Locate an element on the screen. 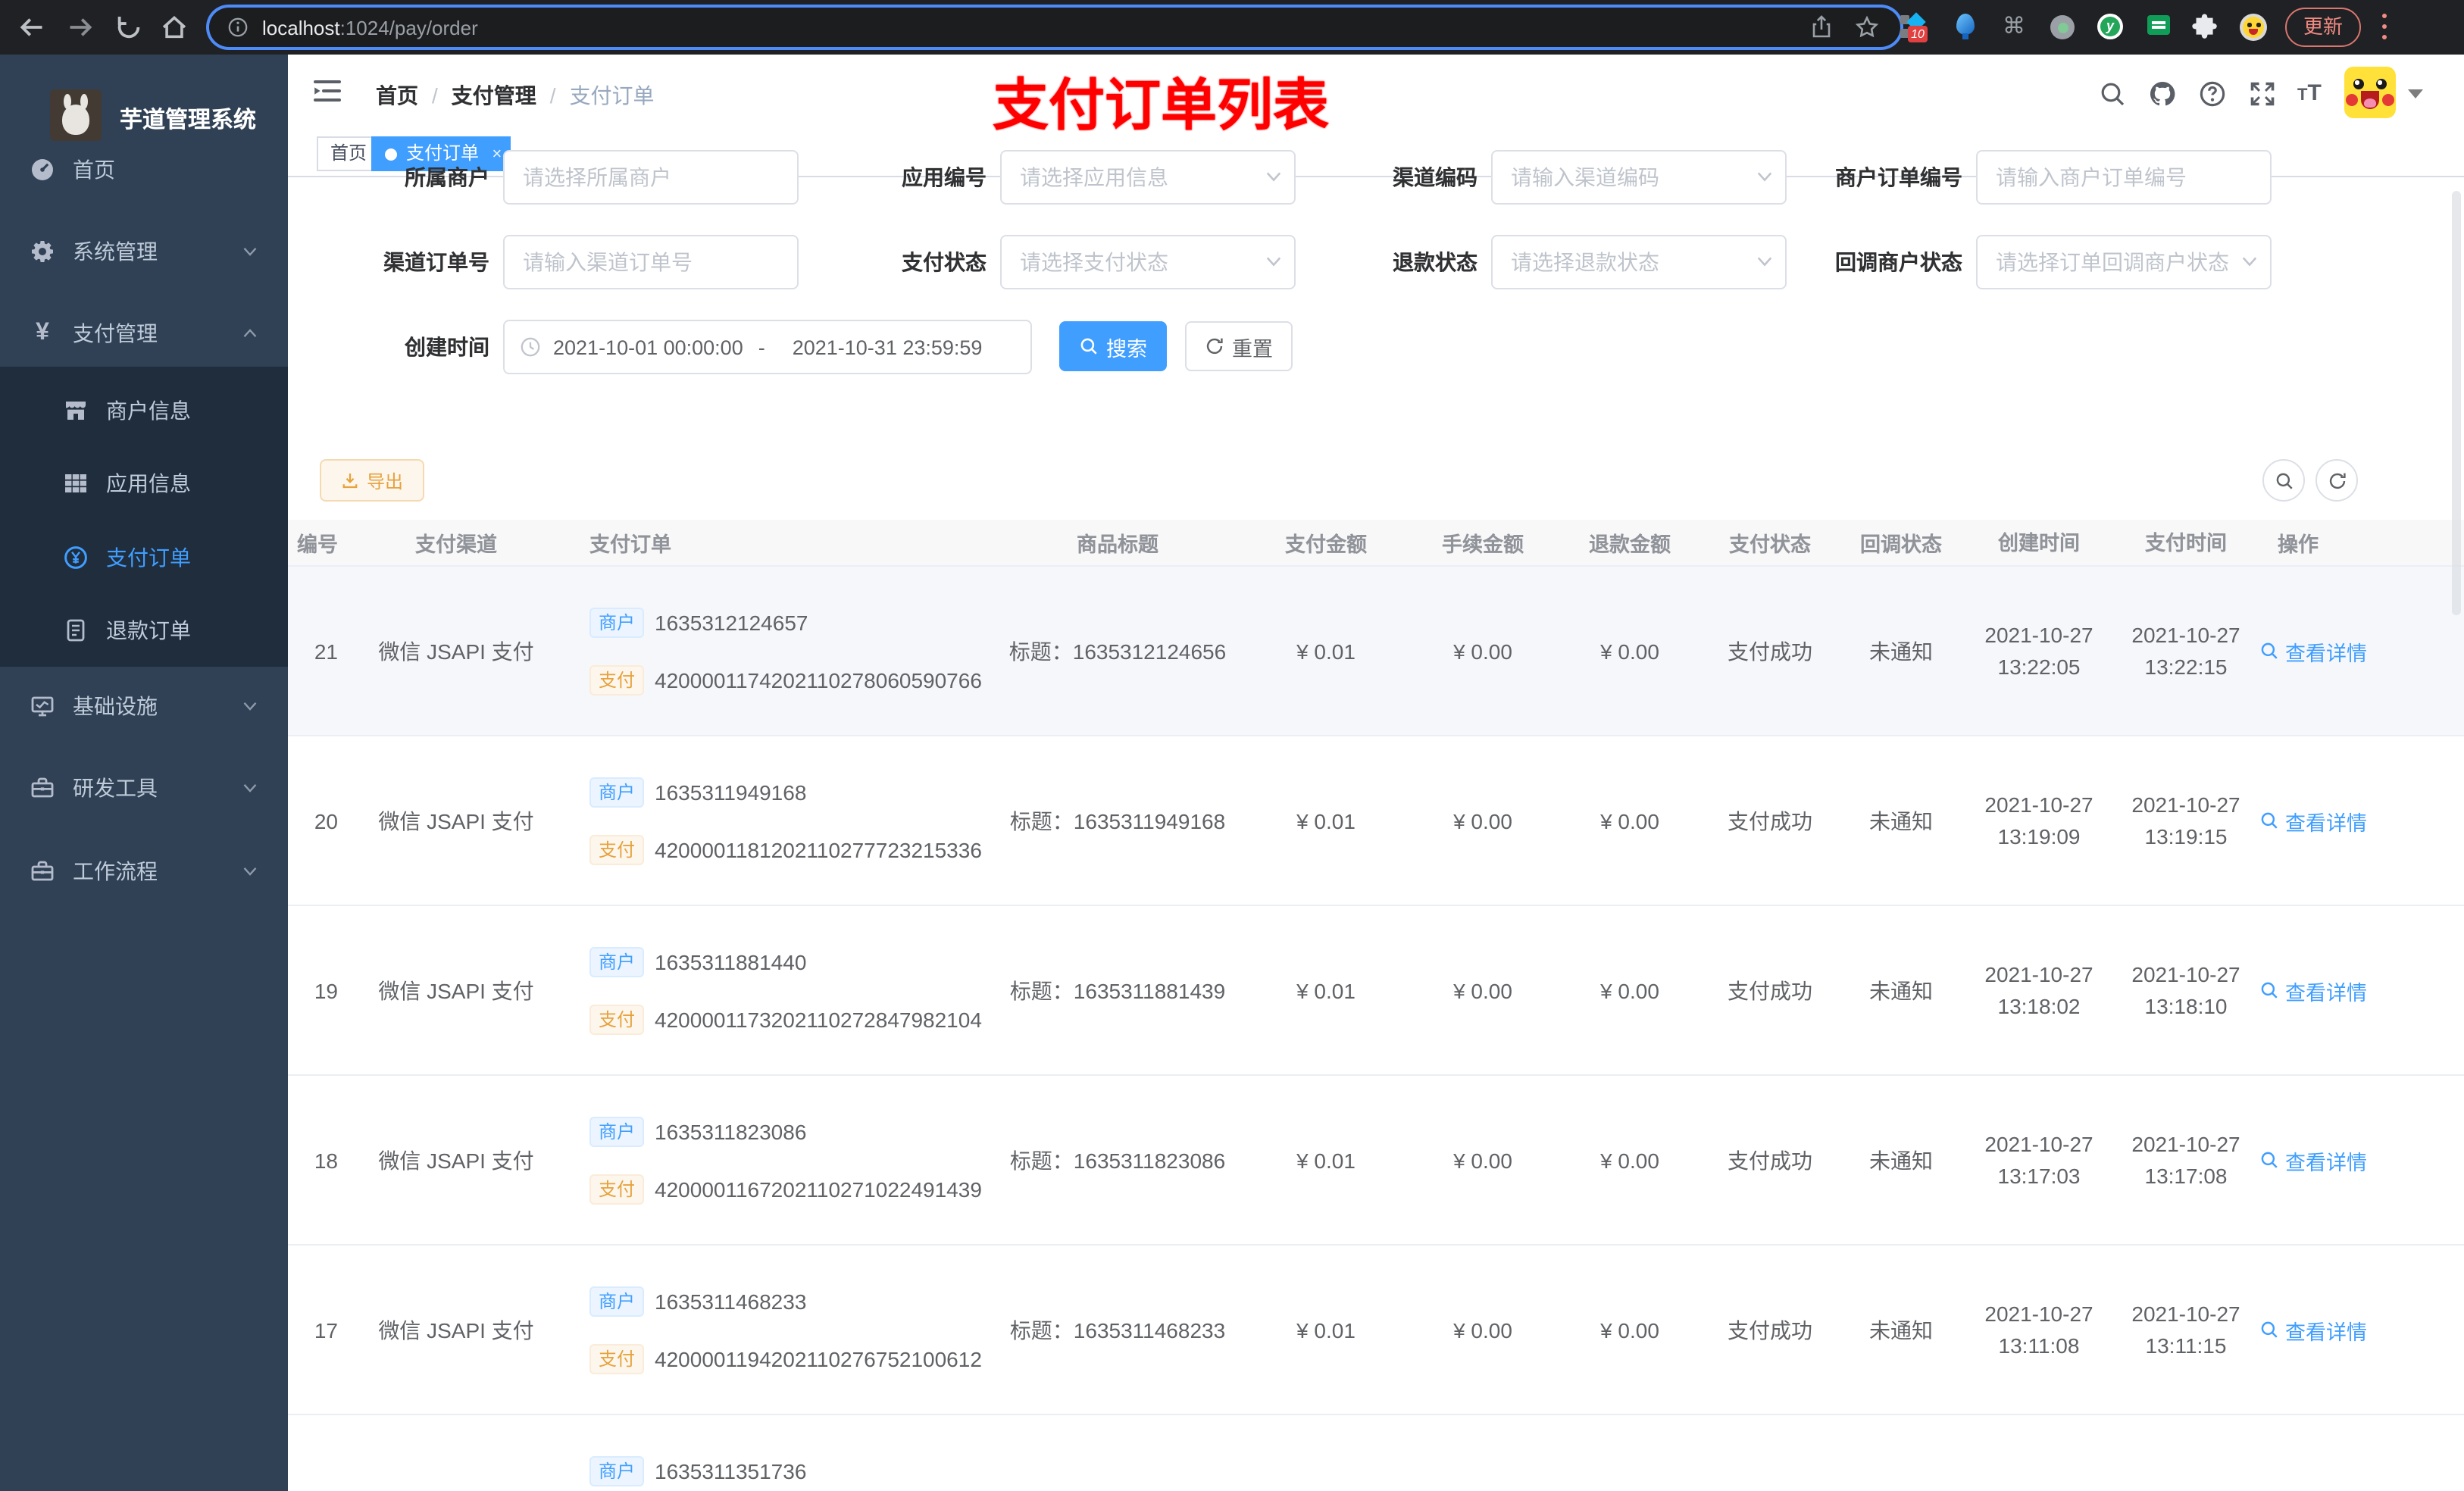 This screenshot has height=1491, width=2464. browser-reload-icon is located at coordinates (128, 27).